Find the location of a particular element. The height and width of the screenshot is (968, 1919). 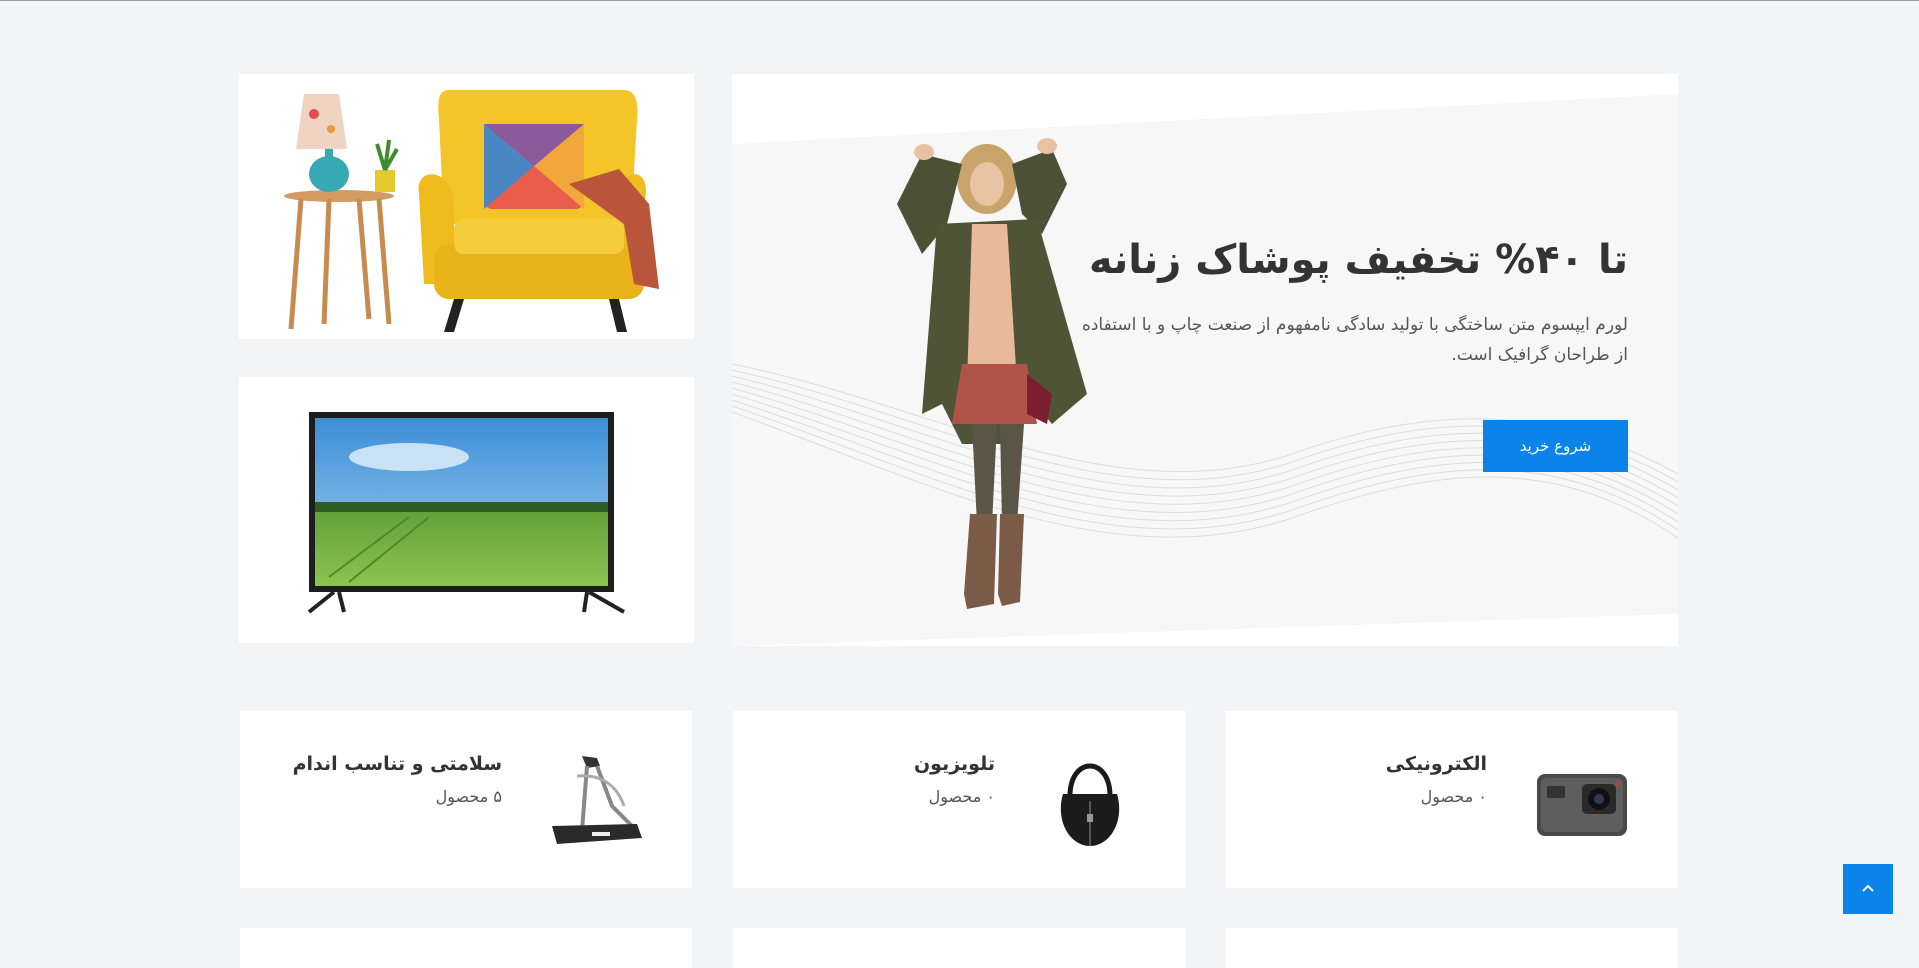

category-card-television: تلویزیون ۰ محصول is located at coordinates (959, 799).